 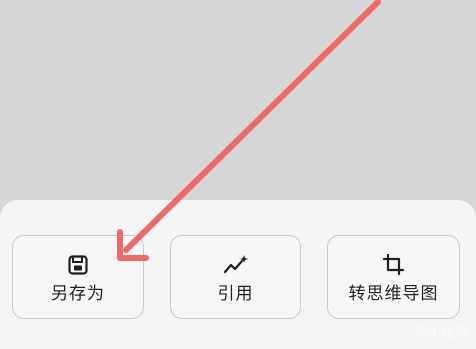 I want to click on save-as-button: 另存为, so click(x=78, y=277).